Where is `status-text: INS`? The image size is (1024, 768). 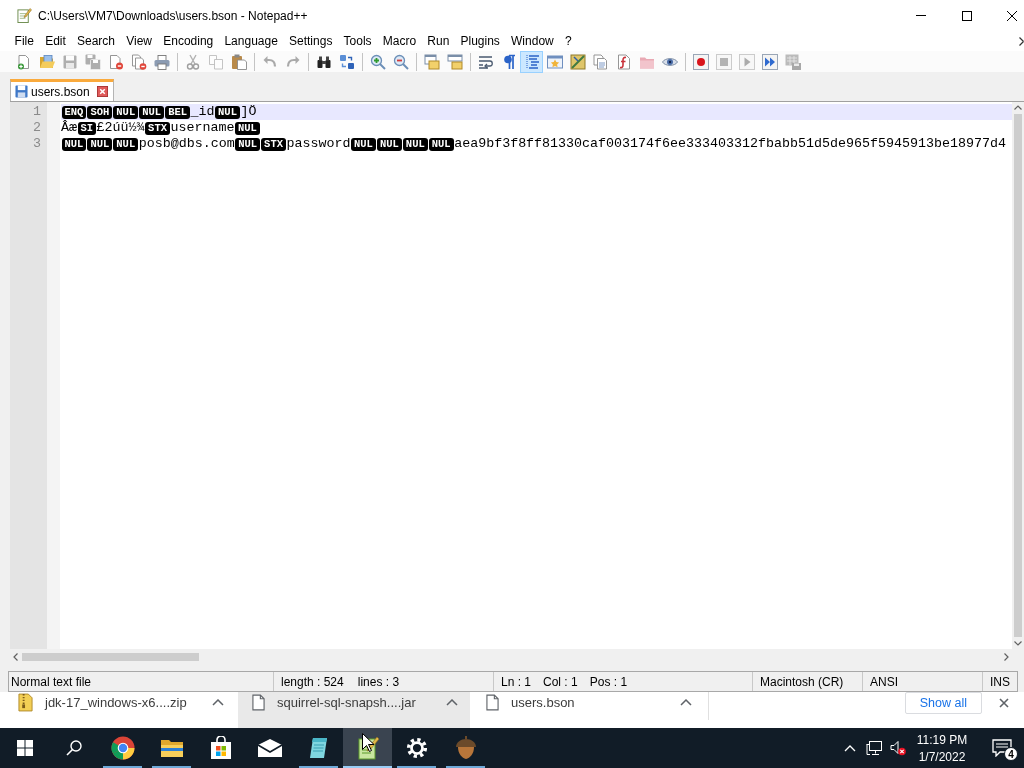
status-text: INS is located at coordinates (1000, 681).